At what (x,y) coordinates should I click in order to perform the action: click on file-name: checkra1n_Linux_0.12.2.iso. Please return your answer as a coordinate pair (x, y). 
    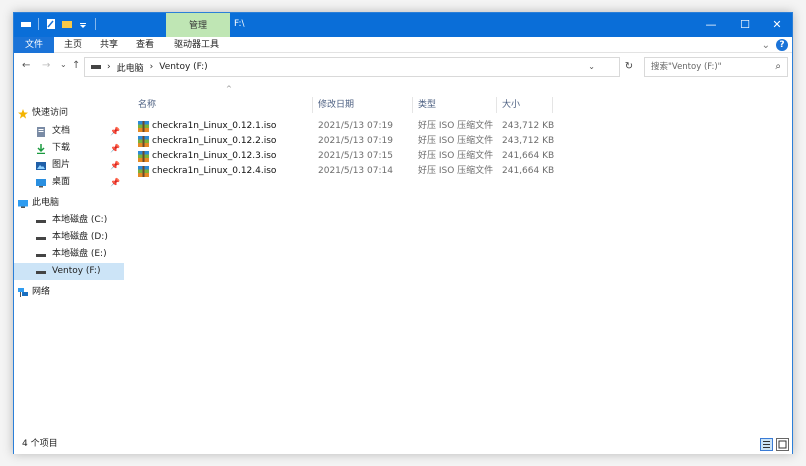
    Looking at the image, I should click on (214, 141).